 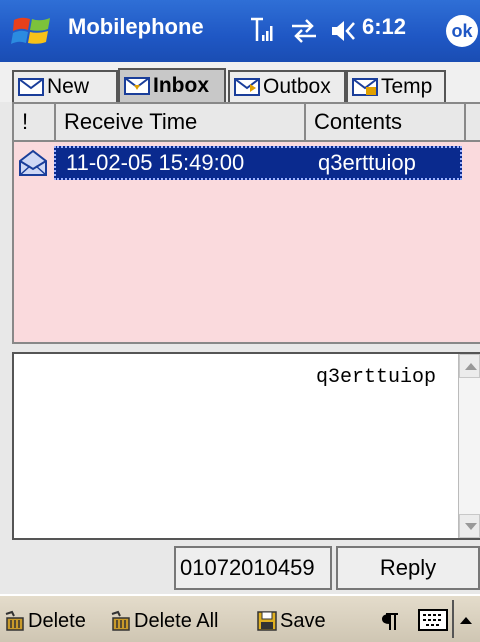 What do you see at coordinates (120, 620) in the screenshot?
I see `delete-all-icon` at bounding box center [120, 620].